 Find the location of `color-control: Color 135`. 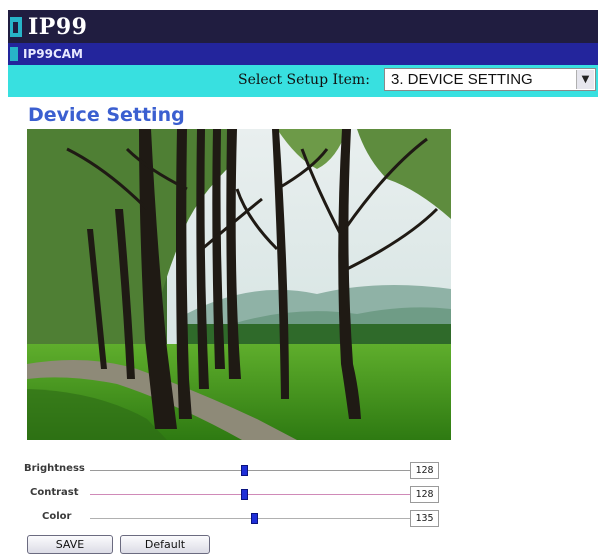

color-control: Color 135 is located at coordinates (232, 519).